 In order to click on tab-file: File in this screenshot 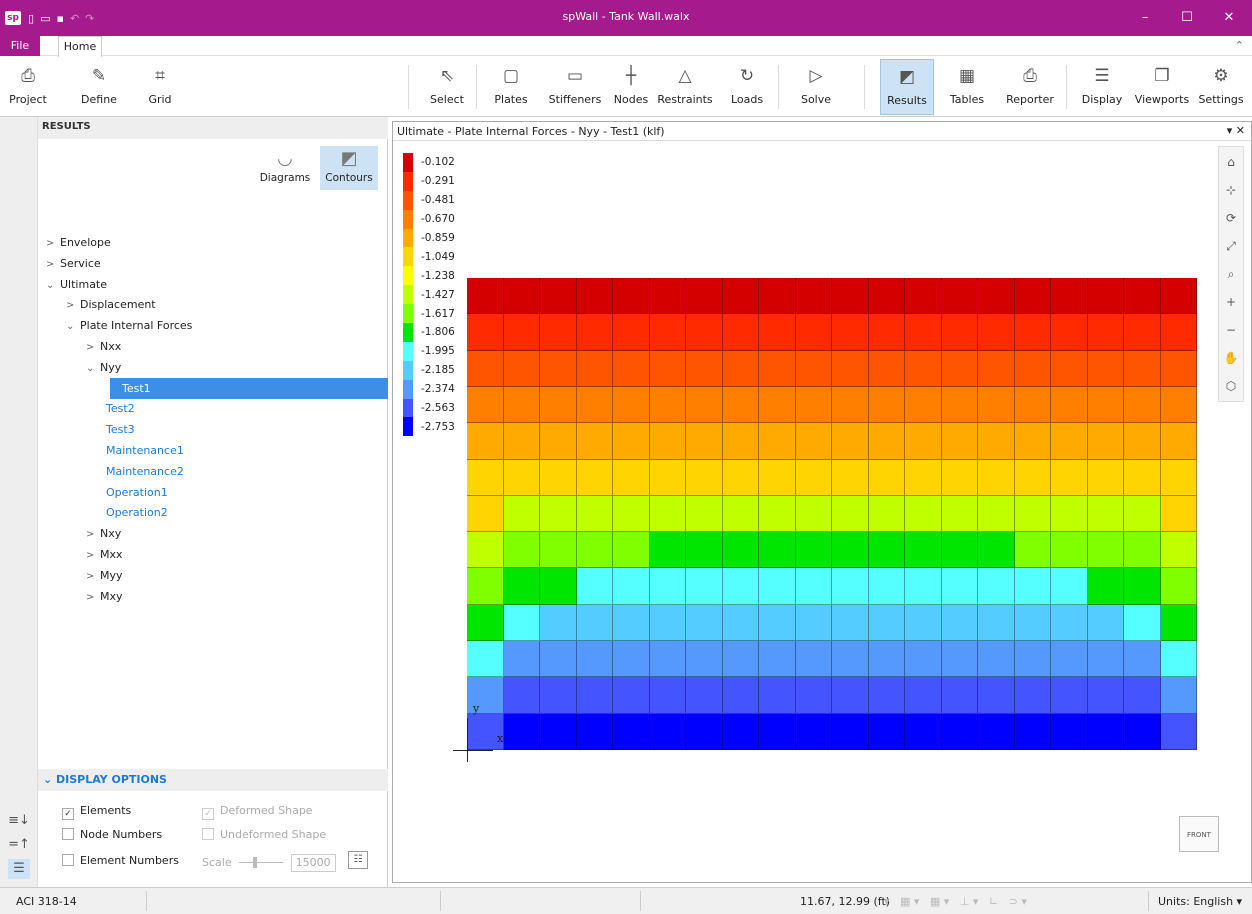, I will do `click(20, 46)`.